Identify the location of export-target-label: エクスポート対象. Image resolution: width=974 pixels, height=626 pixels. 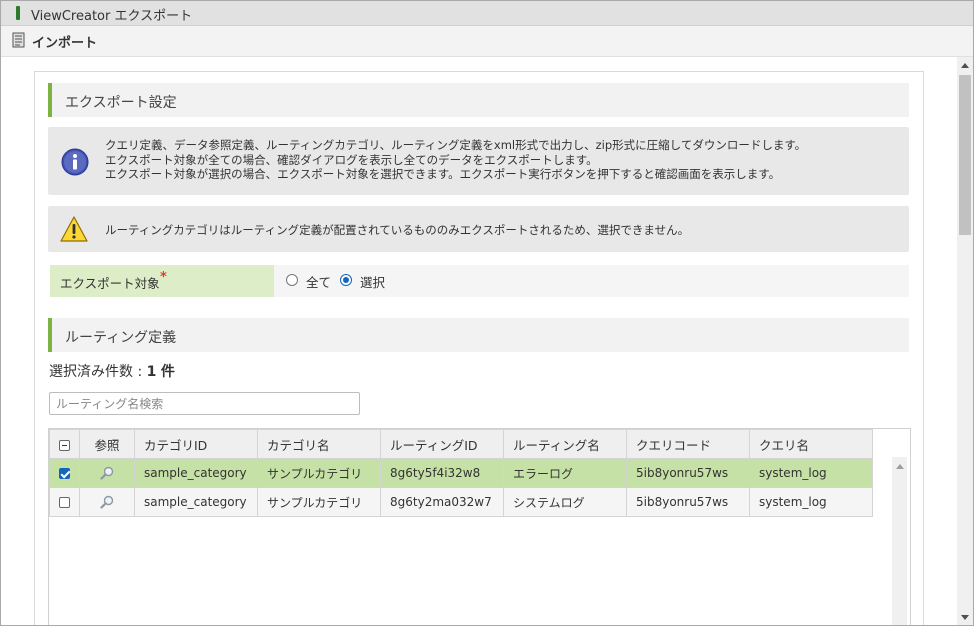
(110, 283).